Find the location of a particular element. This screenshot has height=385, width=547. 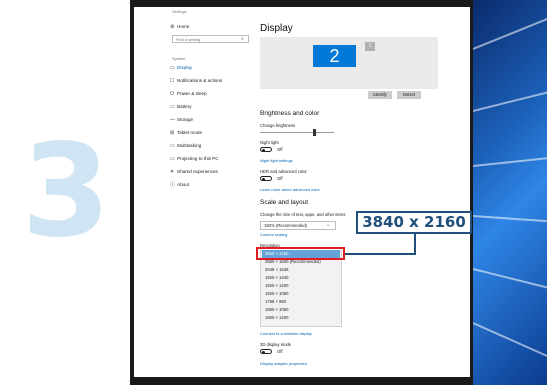

brightness-label: Change brightness is located at coordinates (278, 125).